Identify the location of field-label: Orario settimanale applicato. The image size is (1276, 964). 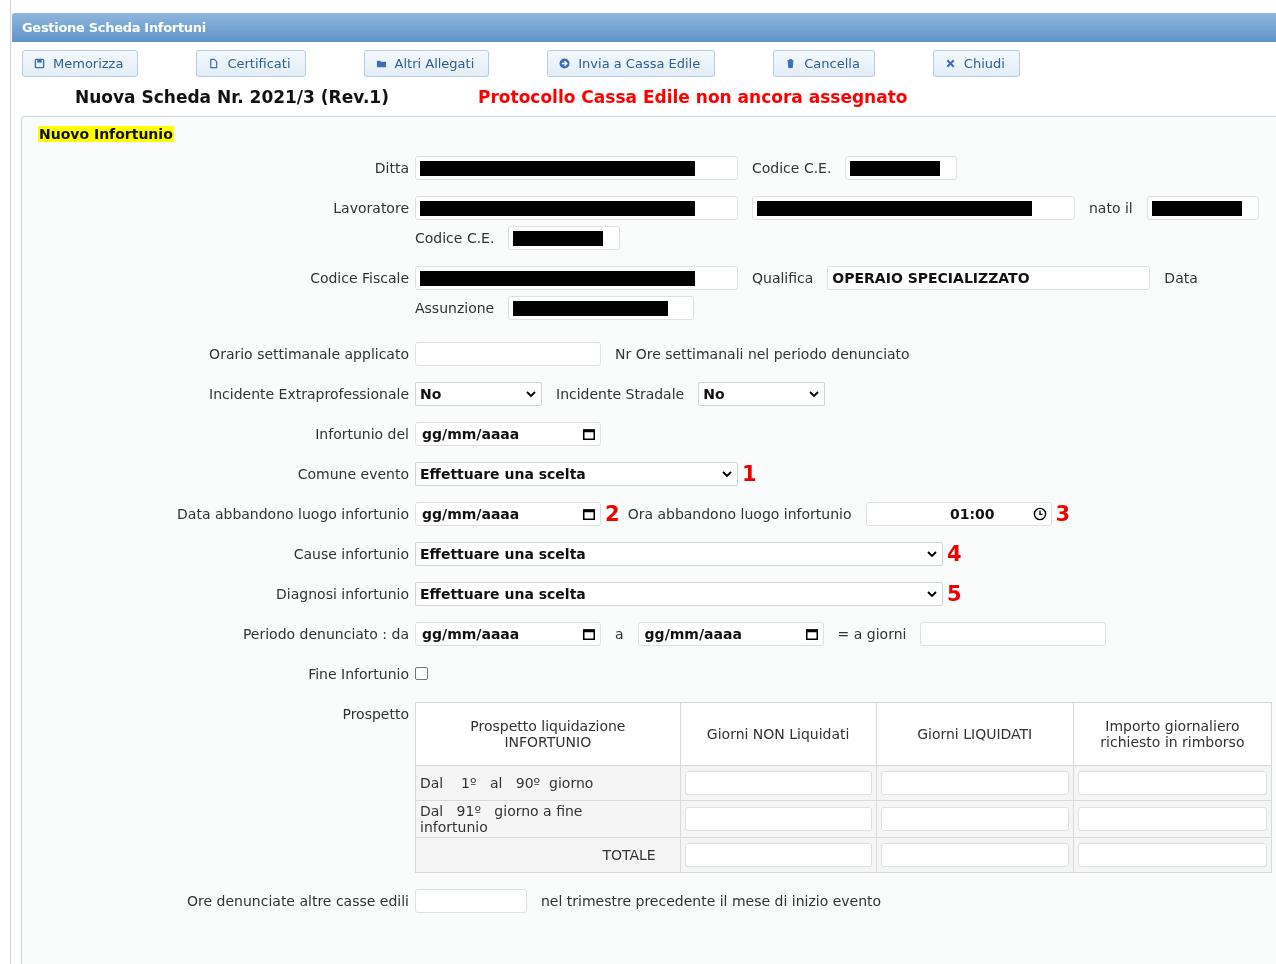
(309, 354).